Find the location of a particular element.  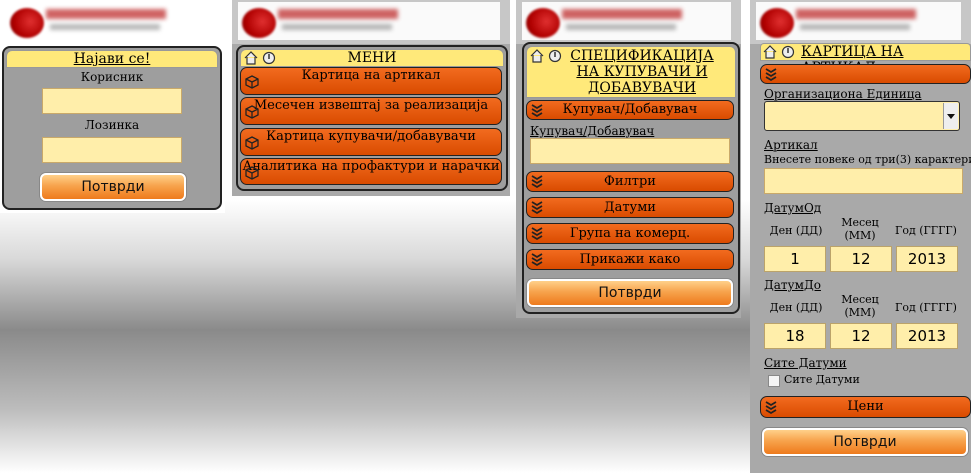

to-day-label: Ден (ДД) is located at coordinates (796, 307).